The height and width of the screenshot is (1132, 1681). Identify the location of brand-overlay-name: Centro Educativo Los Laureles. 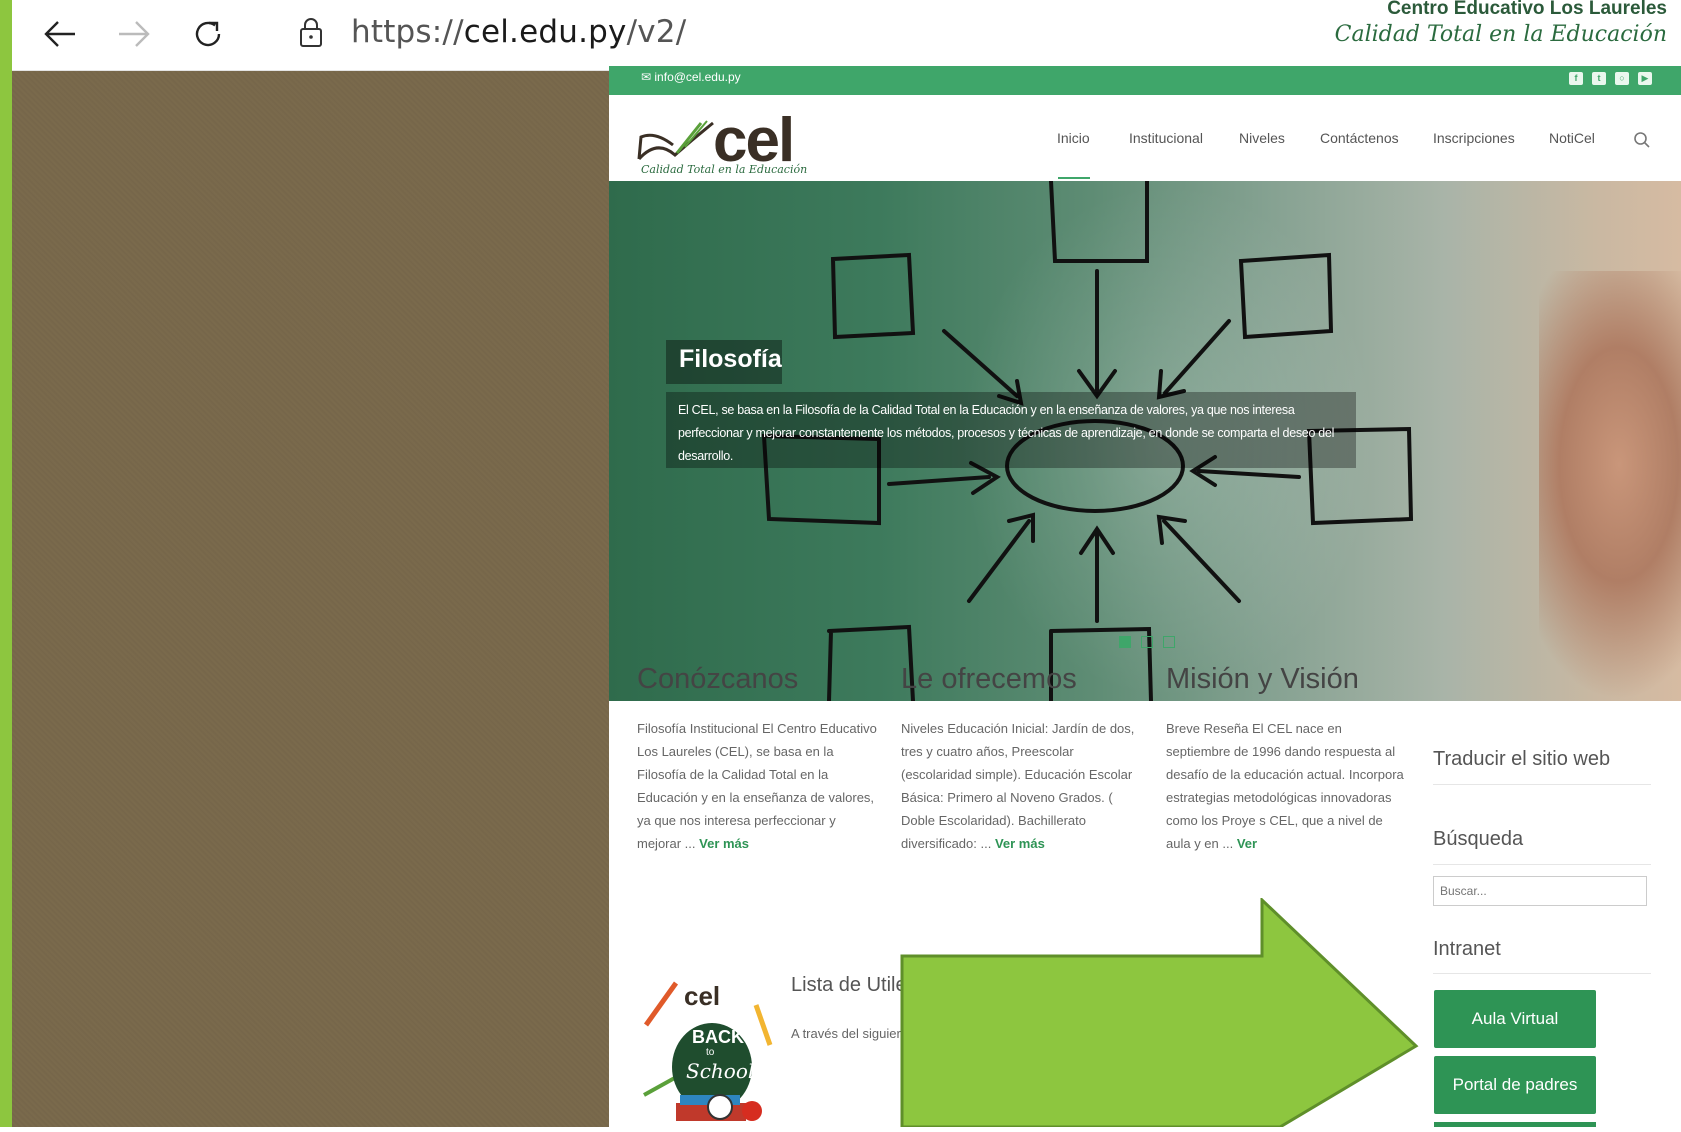
(1527, 9).